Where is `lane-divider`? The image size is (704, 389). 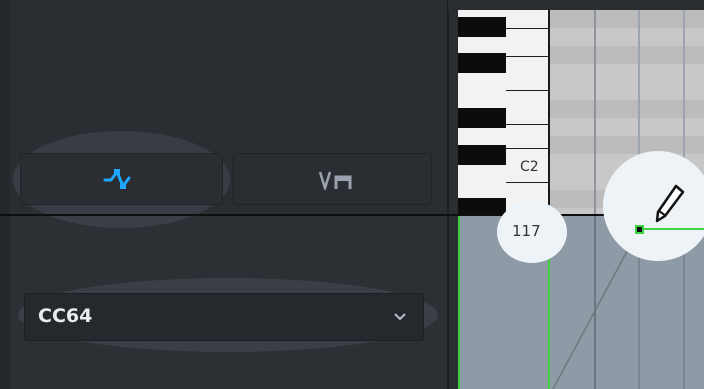
lane-divider is located at coordinates (352, 215).